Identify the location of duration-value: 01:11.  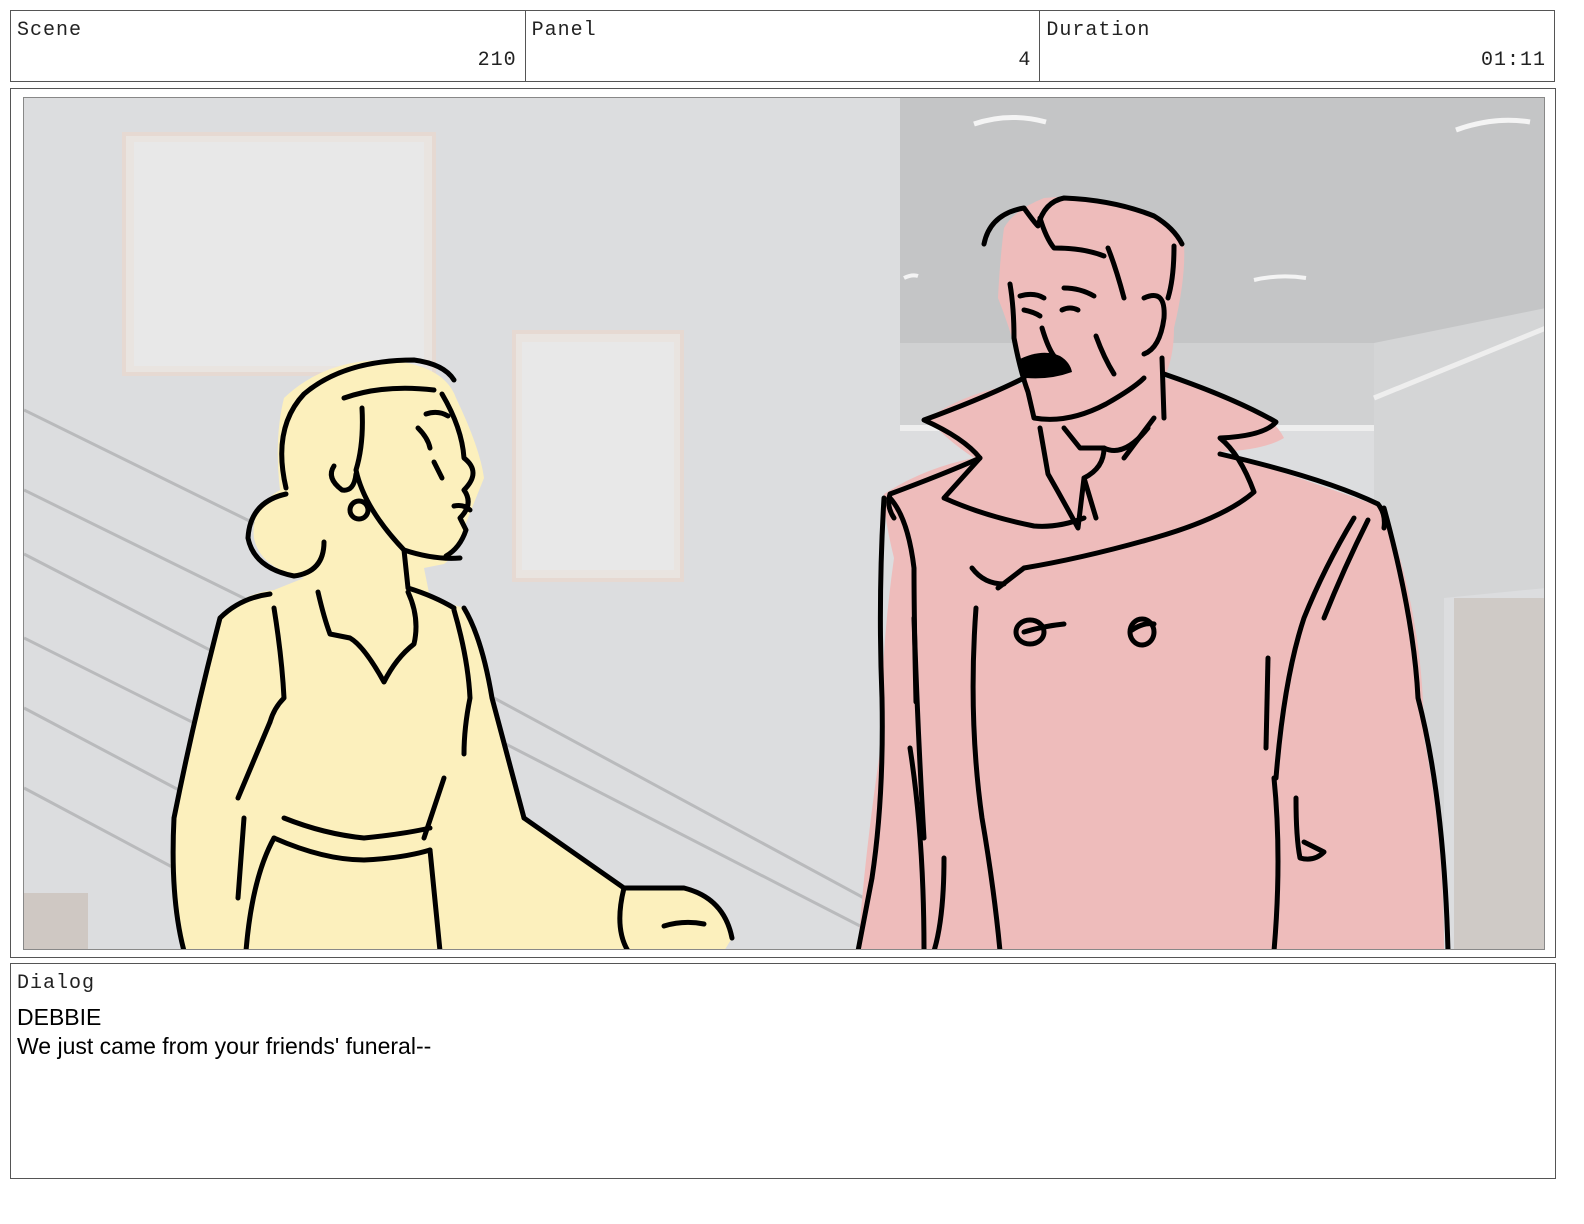
(1514, 60).